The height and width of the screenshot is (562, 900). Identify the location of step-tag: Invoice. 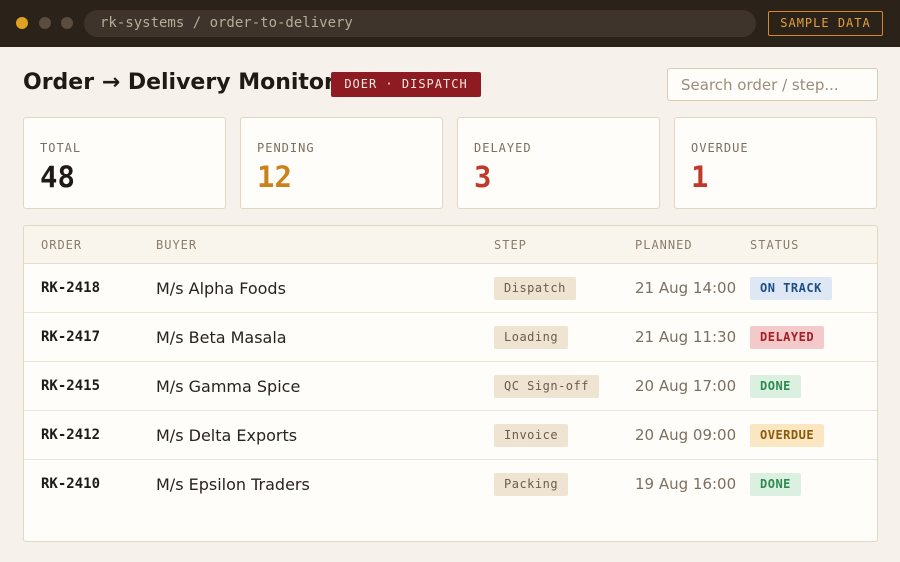
(531, 435).